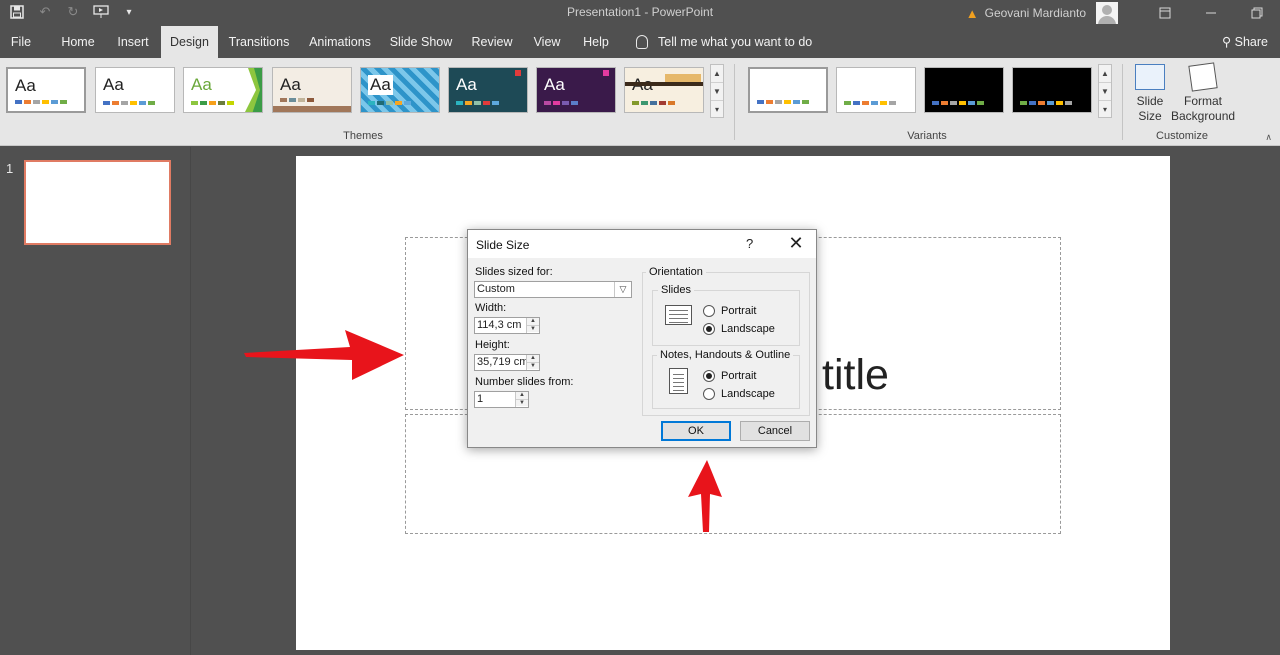 The height and width of the screenshot is (655, 1280). I want to click on arrow-up-annotation, so click(705, 496).